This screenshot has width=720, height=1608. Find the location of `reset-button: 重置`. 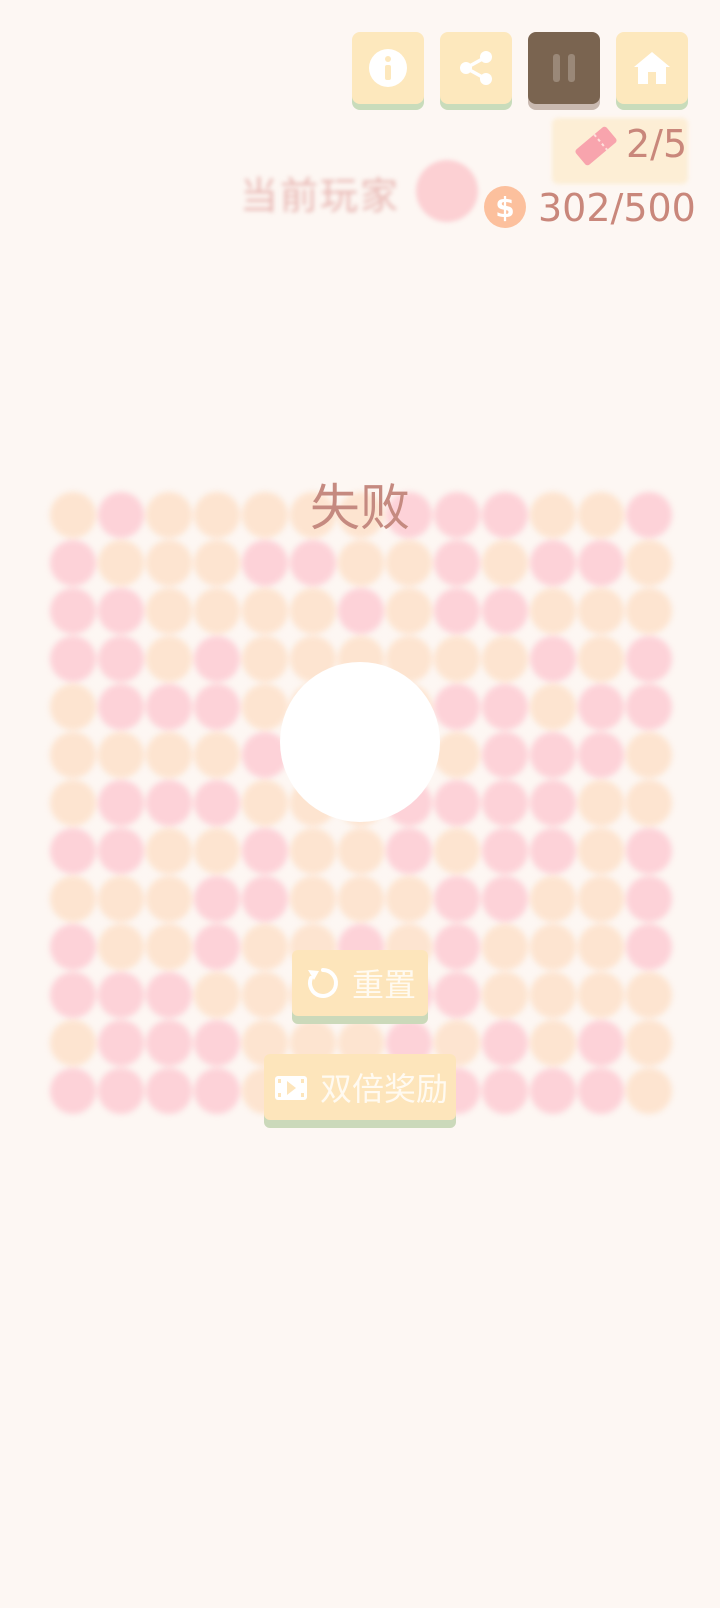

reset-button: 重置 is located at coordinates (360, 983).